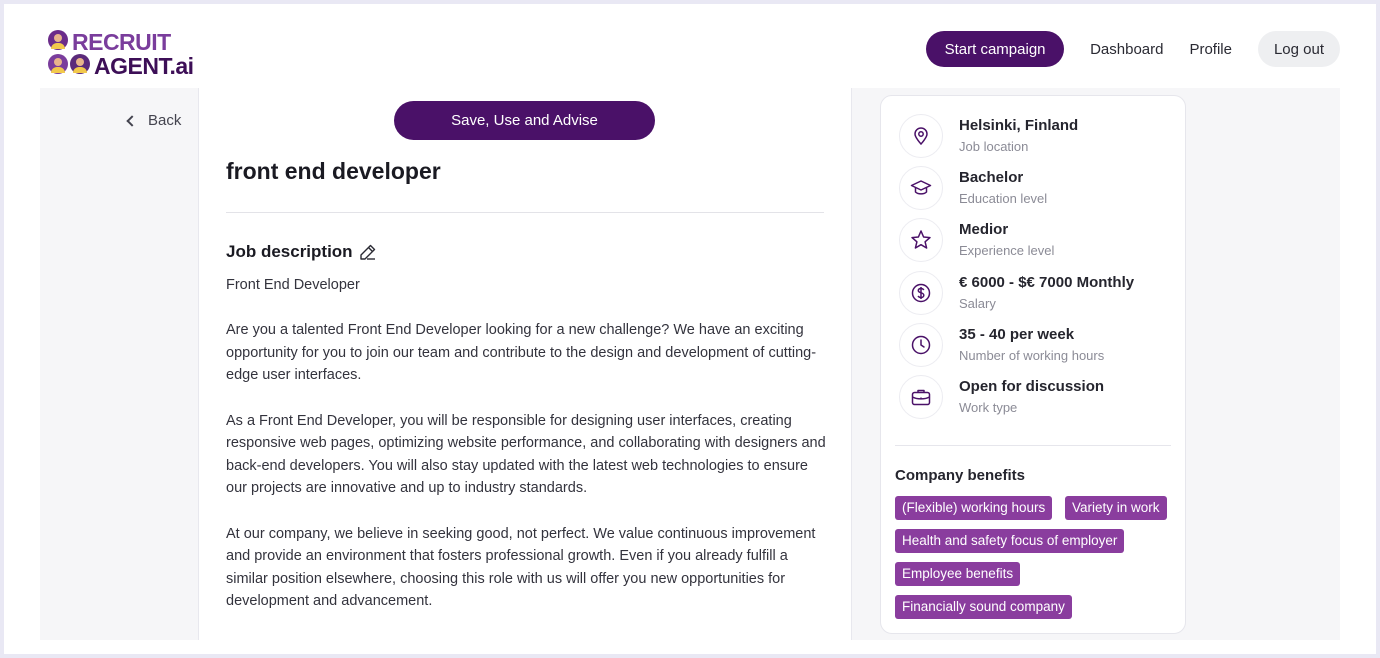 The width and height of the screenshot is (1380, 658). I want to click on company-benefits-title: Company benefits, so click(960, 475).